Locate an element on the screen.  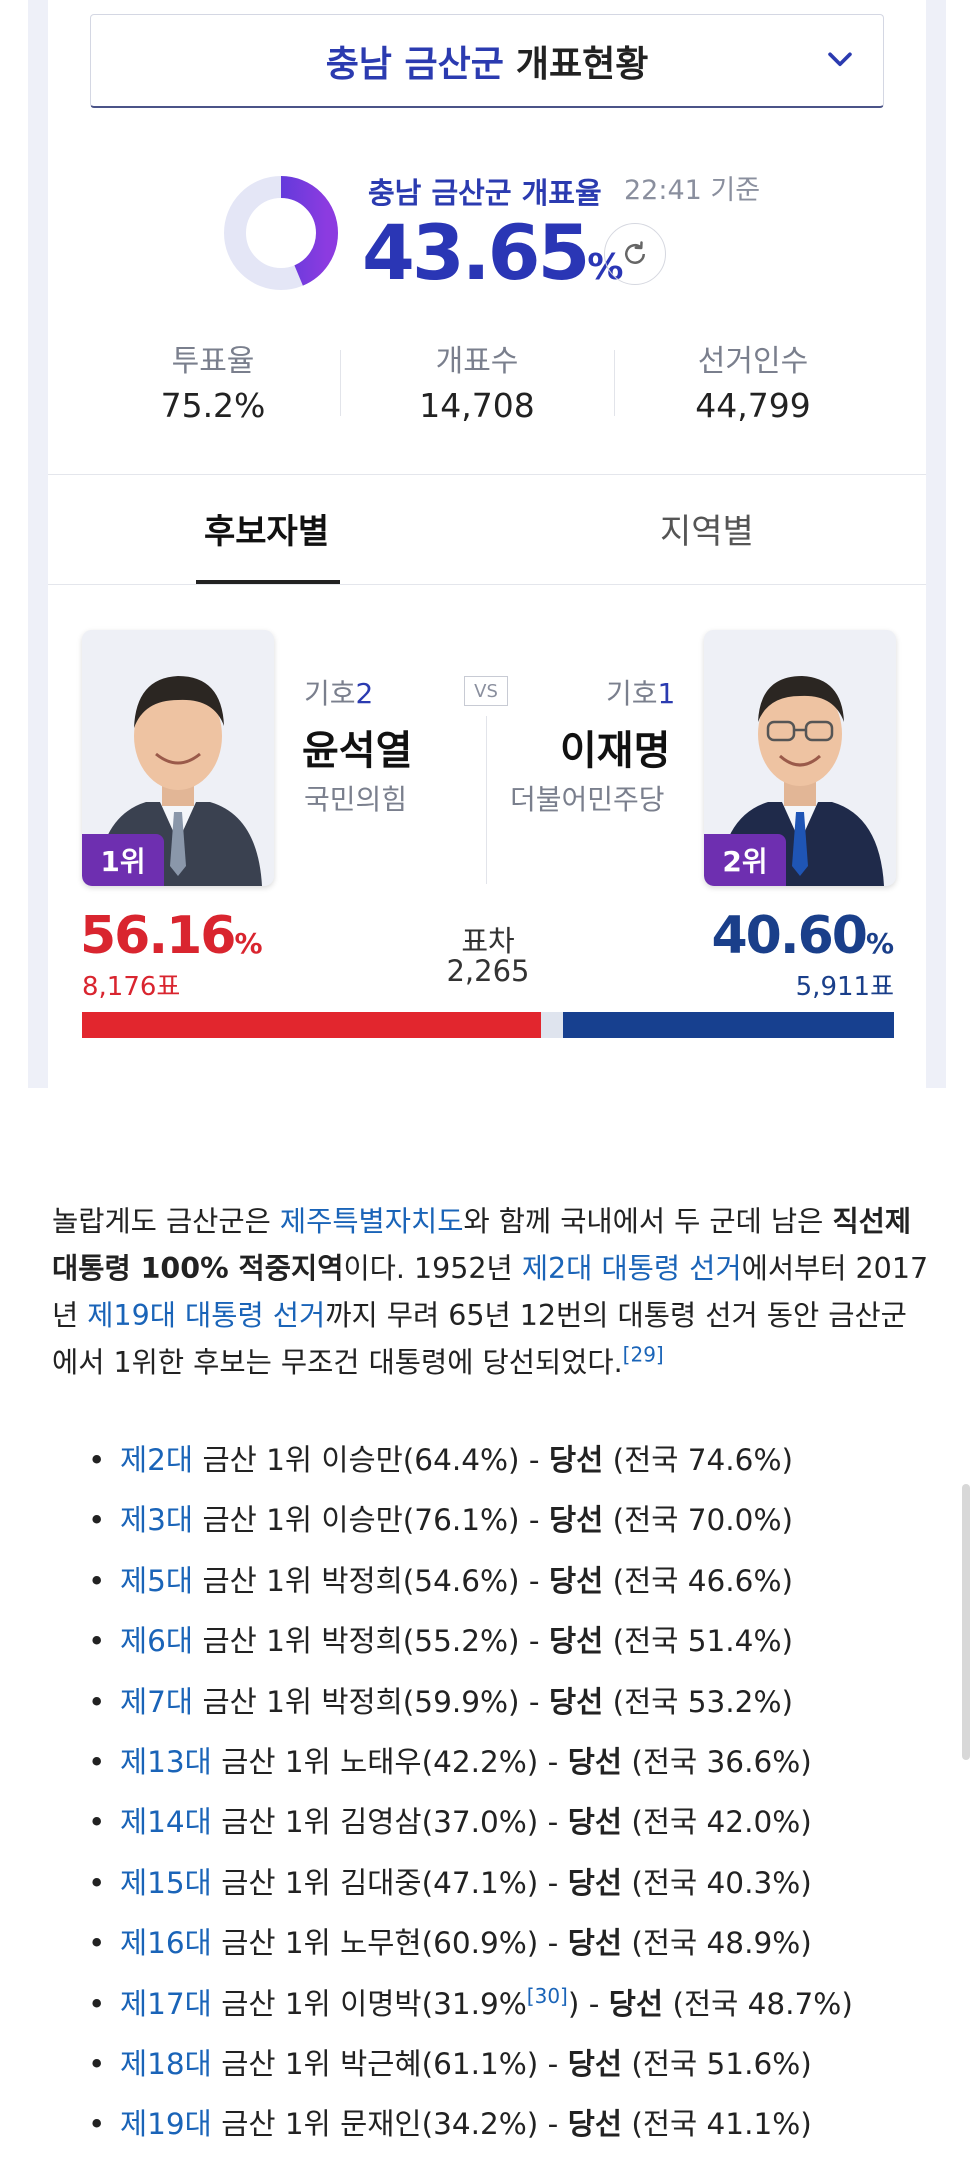
count-rate-label: 충남 금산군 개표율 is located at coordinates (485, 193).